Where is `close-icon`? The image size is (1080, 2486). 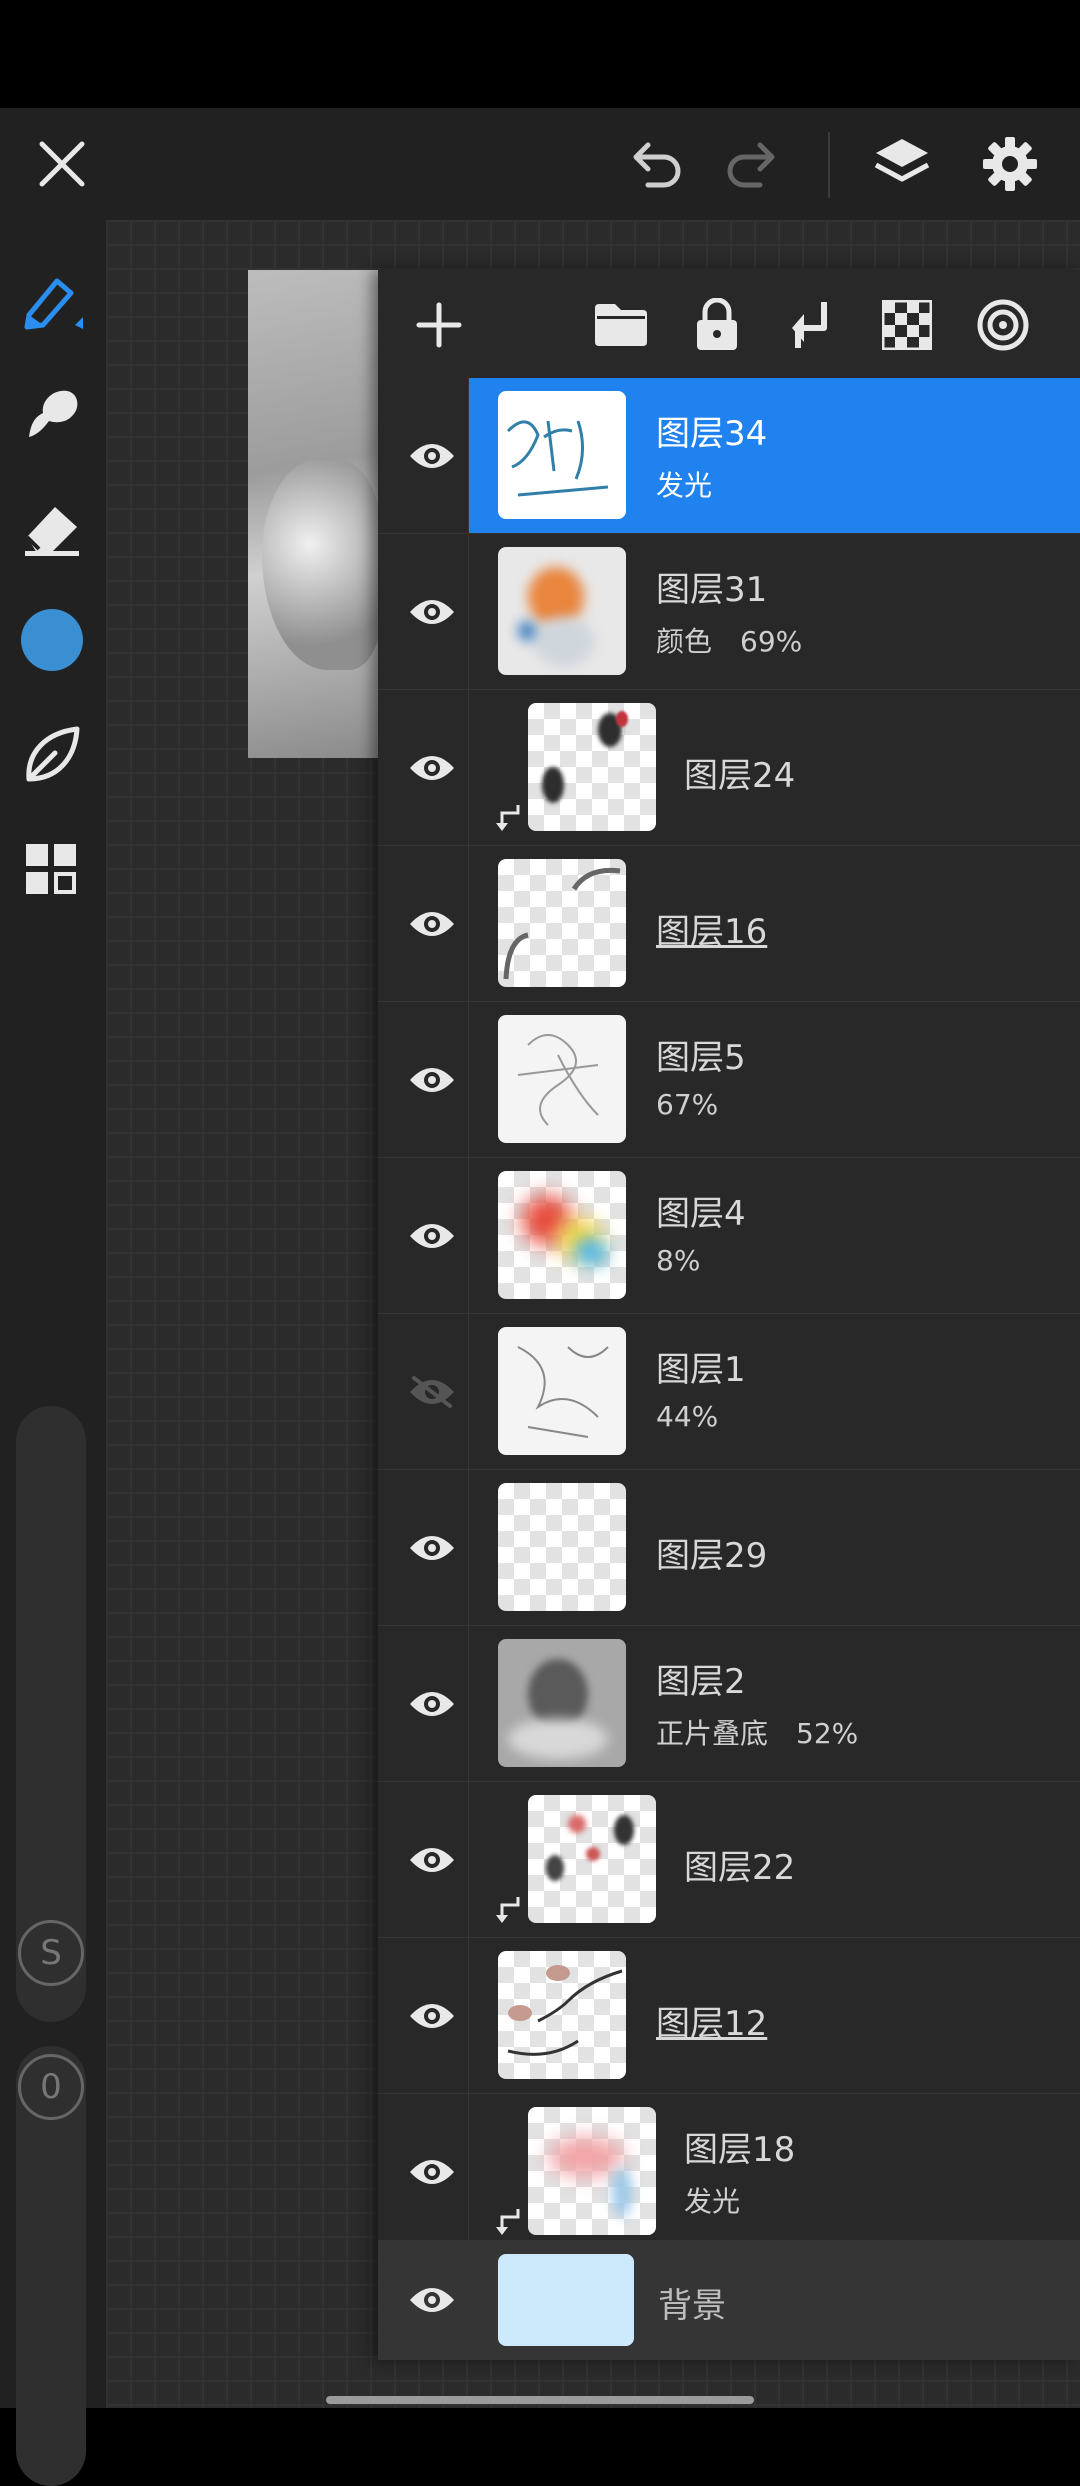
close-icon is located at coordinates (62, 164).